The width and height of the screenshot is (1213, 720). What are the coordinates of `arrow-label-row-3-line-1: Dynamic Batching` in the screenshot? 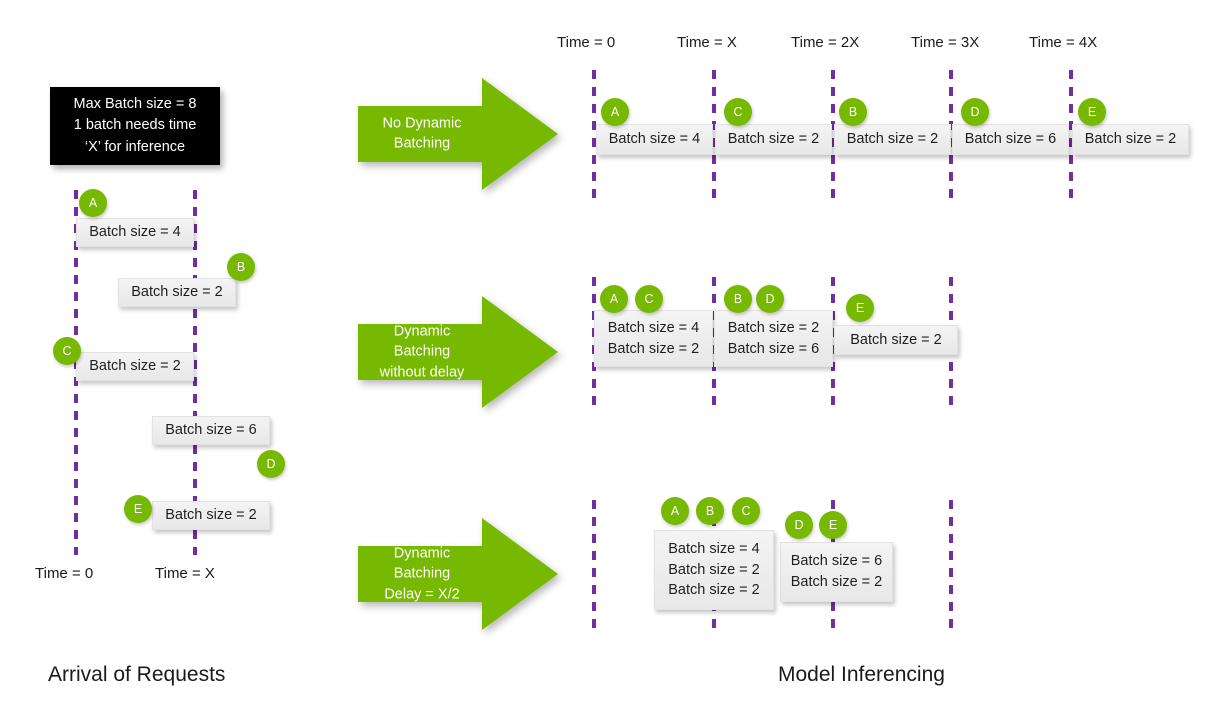 It's located at (422, 563).